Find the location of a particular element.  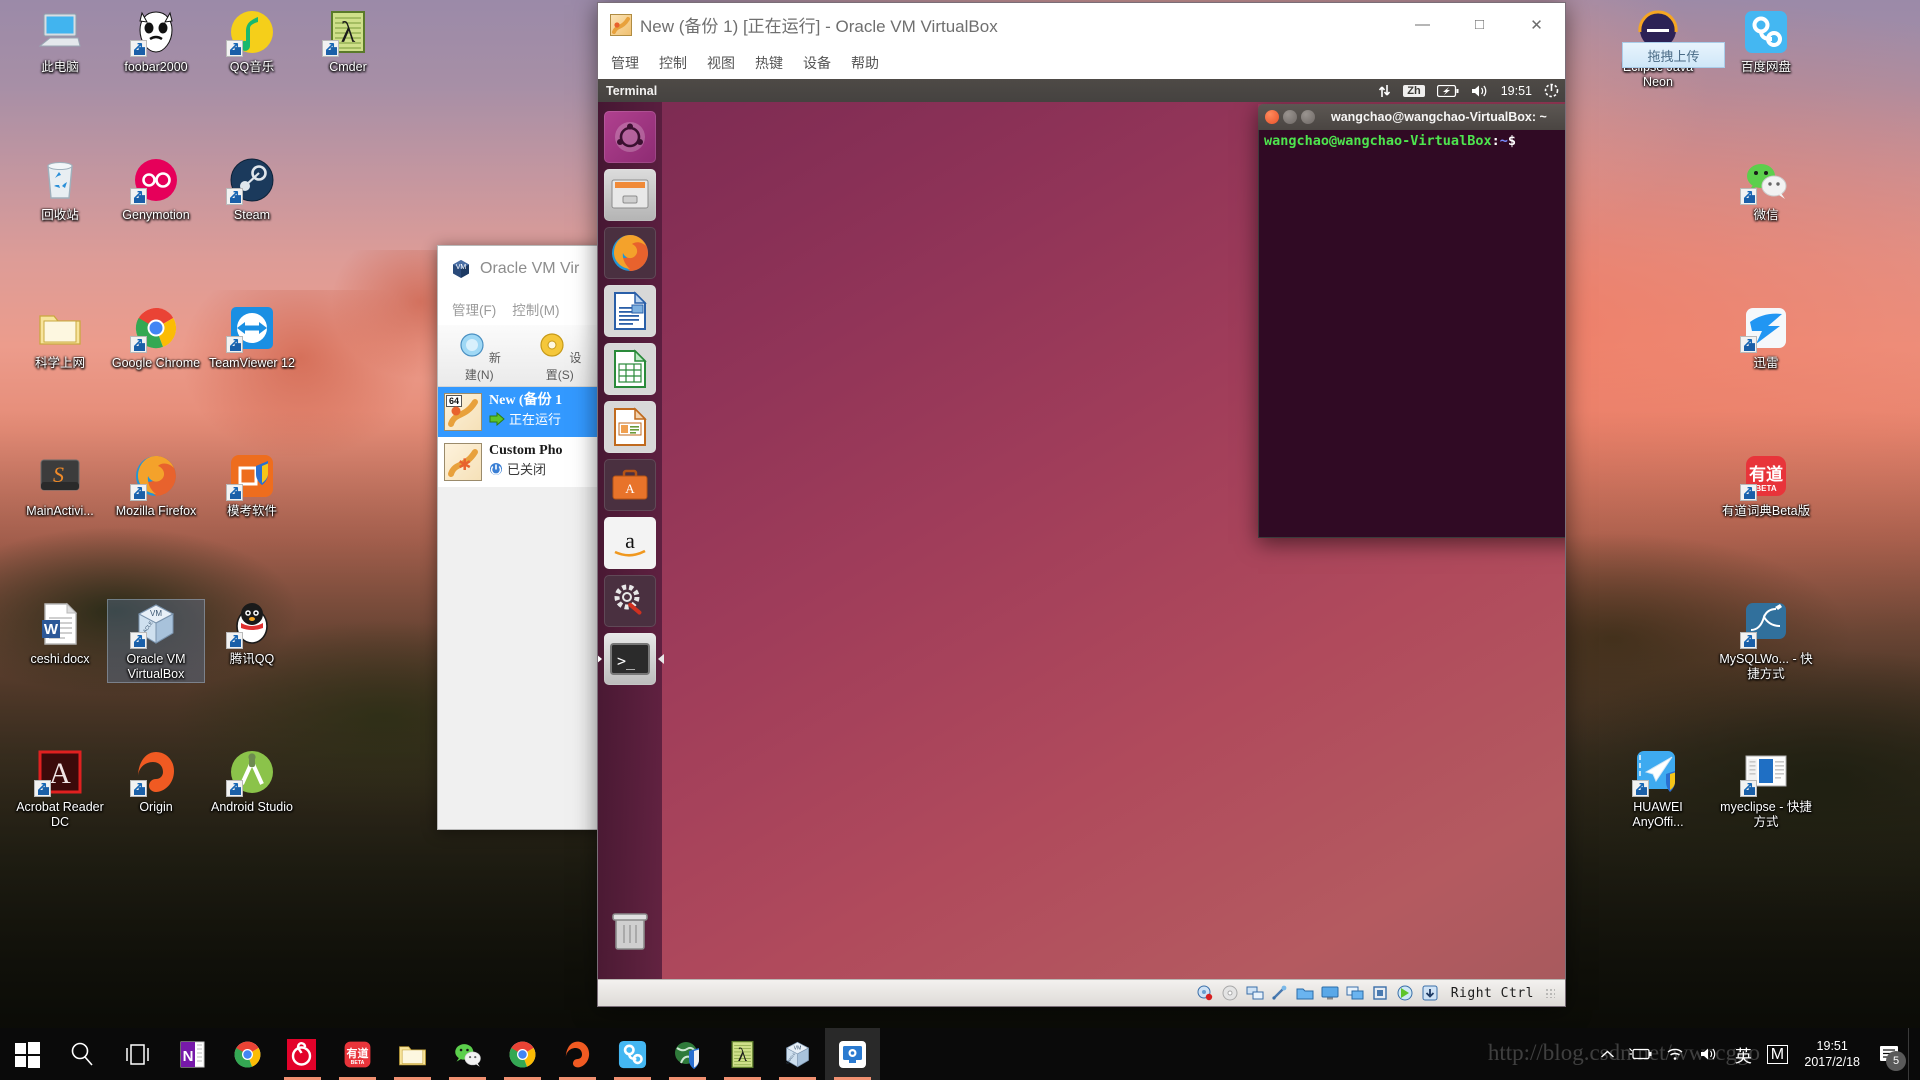

terminal-minimize-button is located at coordinates (1290, 117).